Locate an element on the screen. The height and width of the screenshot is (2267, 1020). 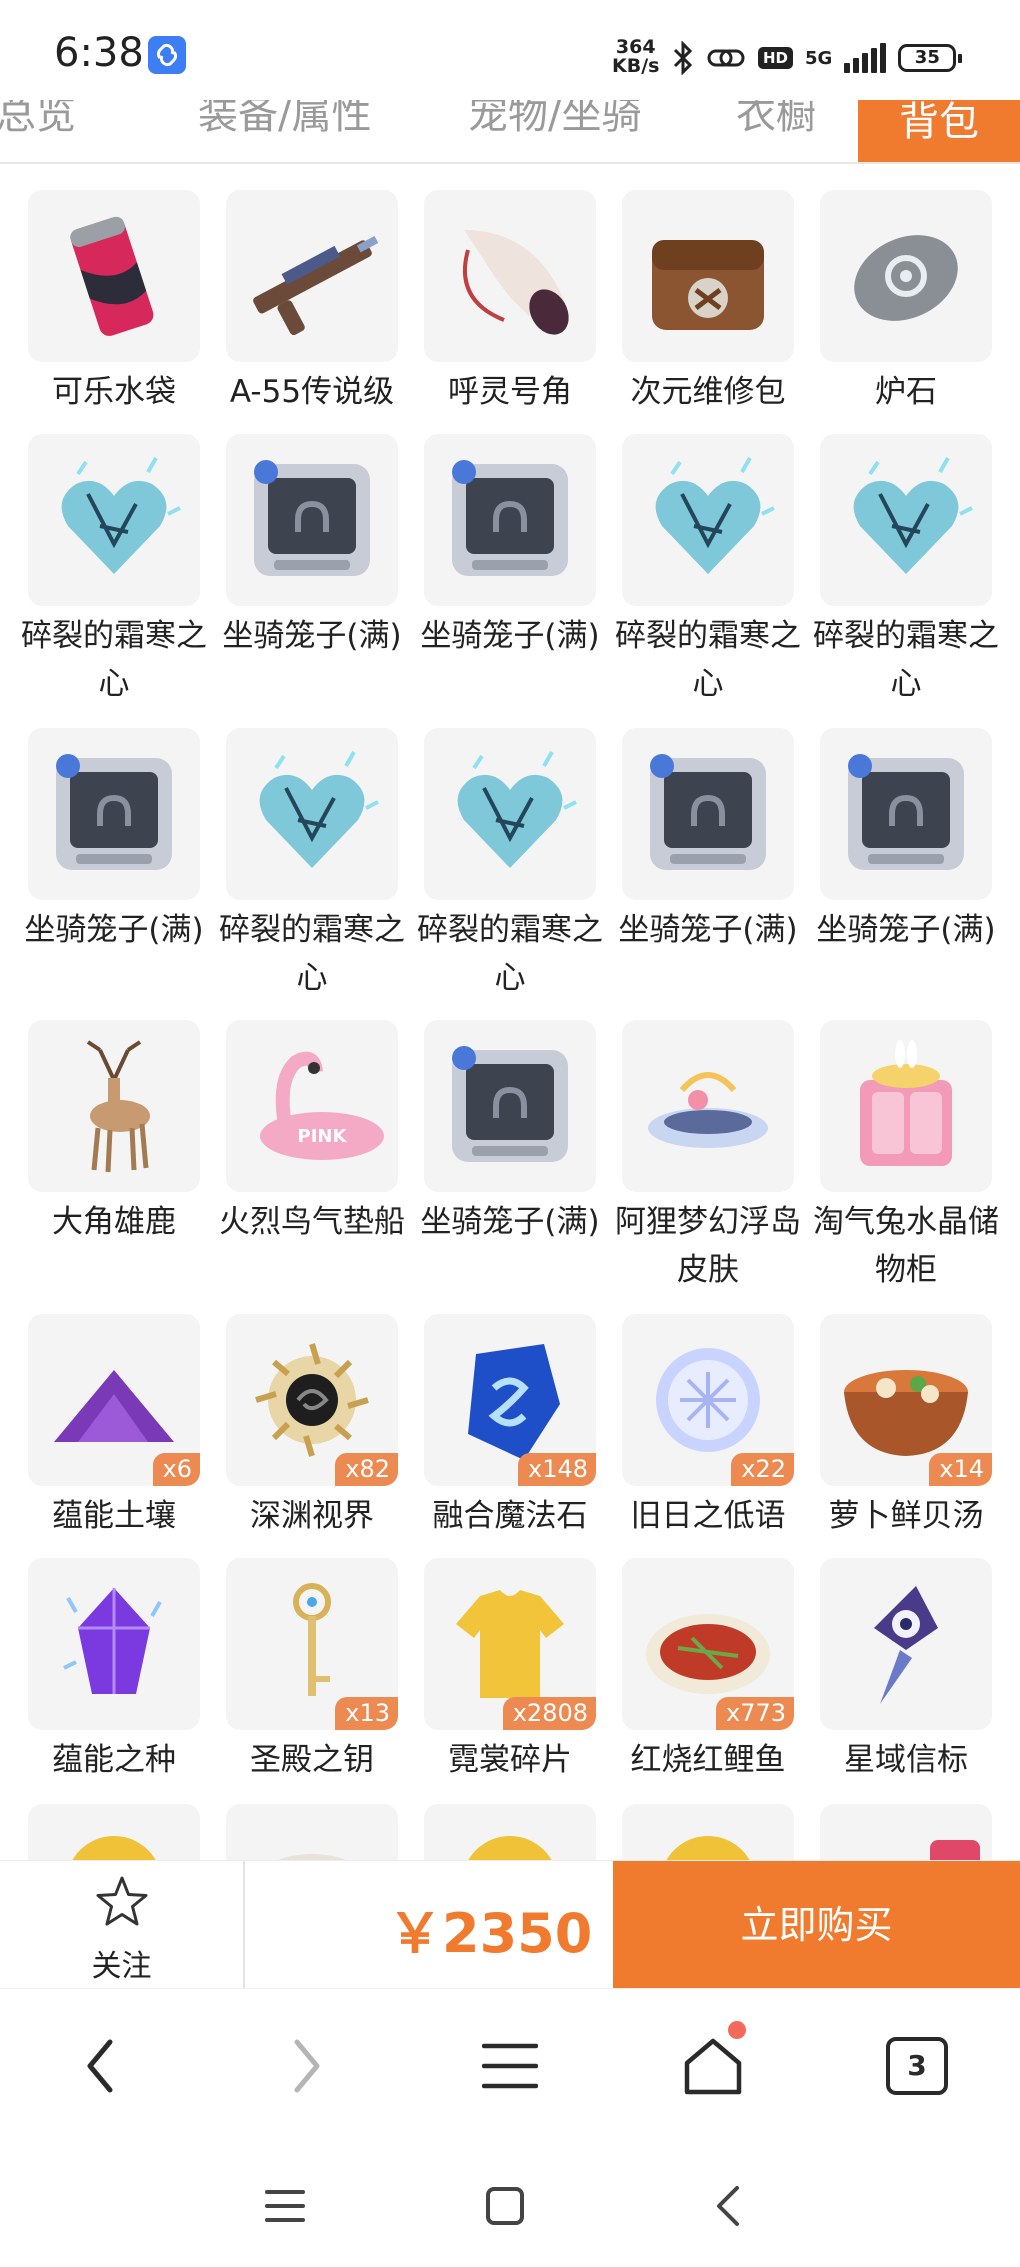
tab-pets: 宠物/坐骑 is located at coordinates (554, 120).